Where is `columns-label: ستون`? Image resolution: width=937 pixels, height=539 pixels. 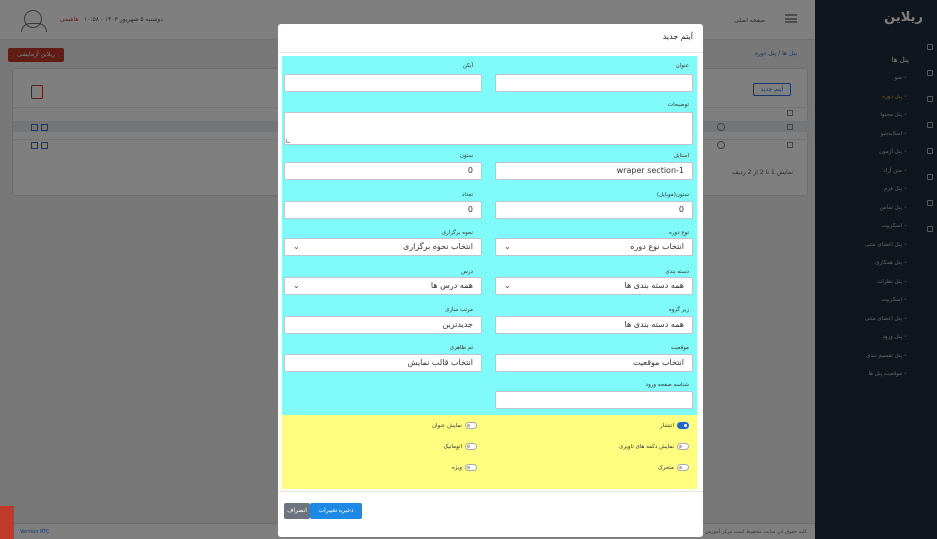
columns-label: ستون is located at coordinates (466, 156).